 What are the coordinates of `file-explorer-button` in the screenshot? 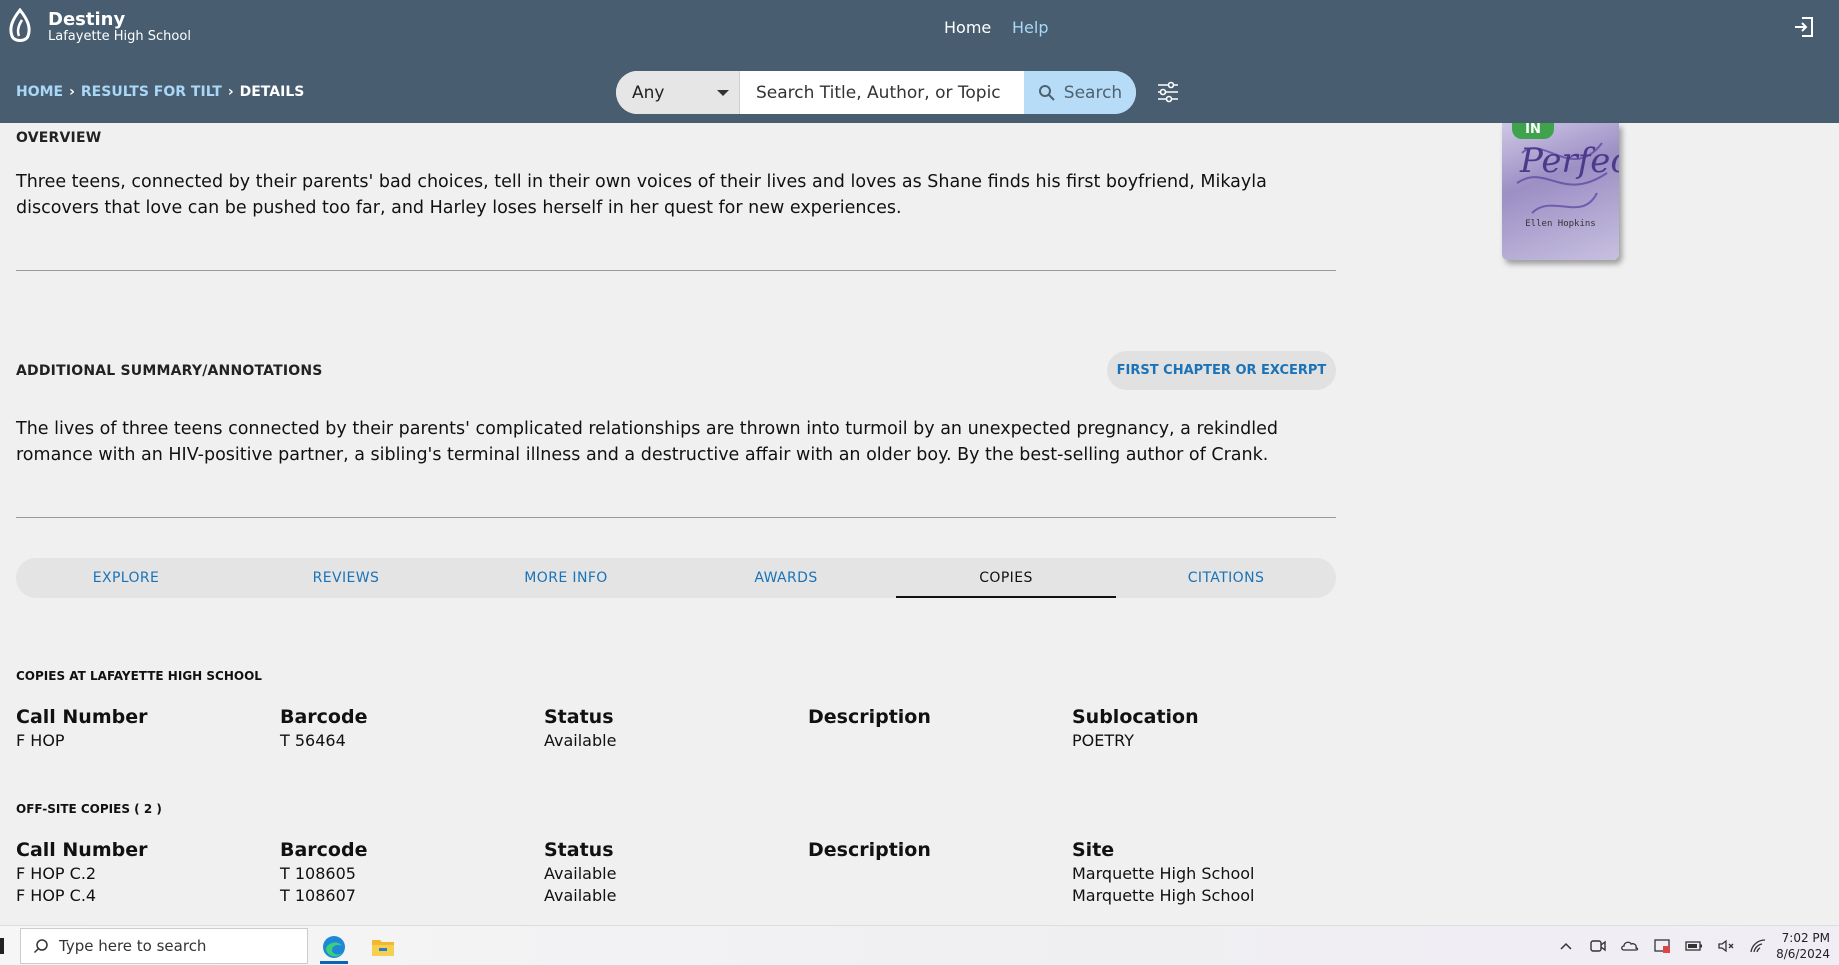 It's located at (383, 947).